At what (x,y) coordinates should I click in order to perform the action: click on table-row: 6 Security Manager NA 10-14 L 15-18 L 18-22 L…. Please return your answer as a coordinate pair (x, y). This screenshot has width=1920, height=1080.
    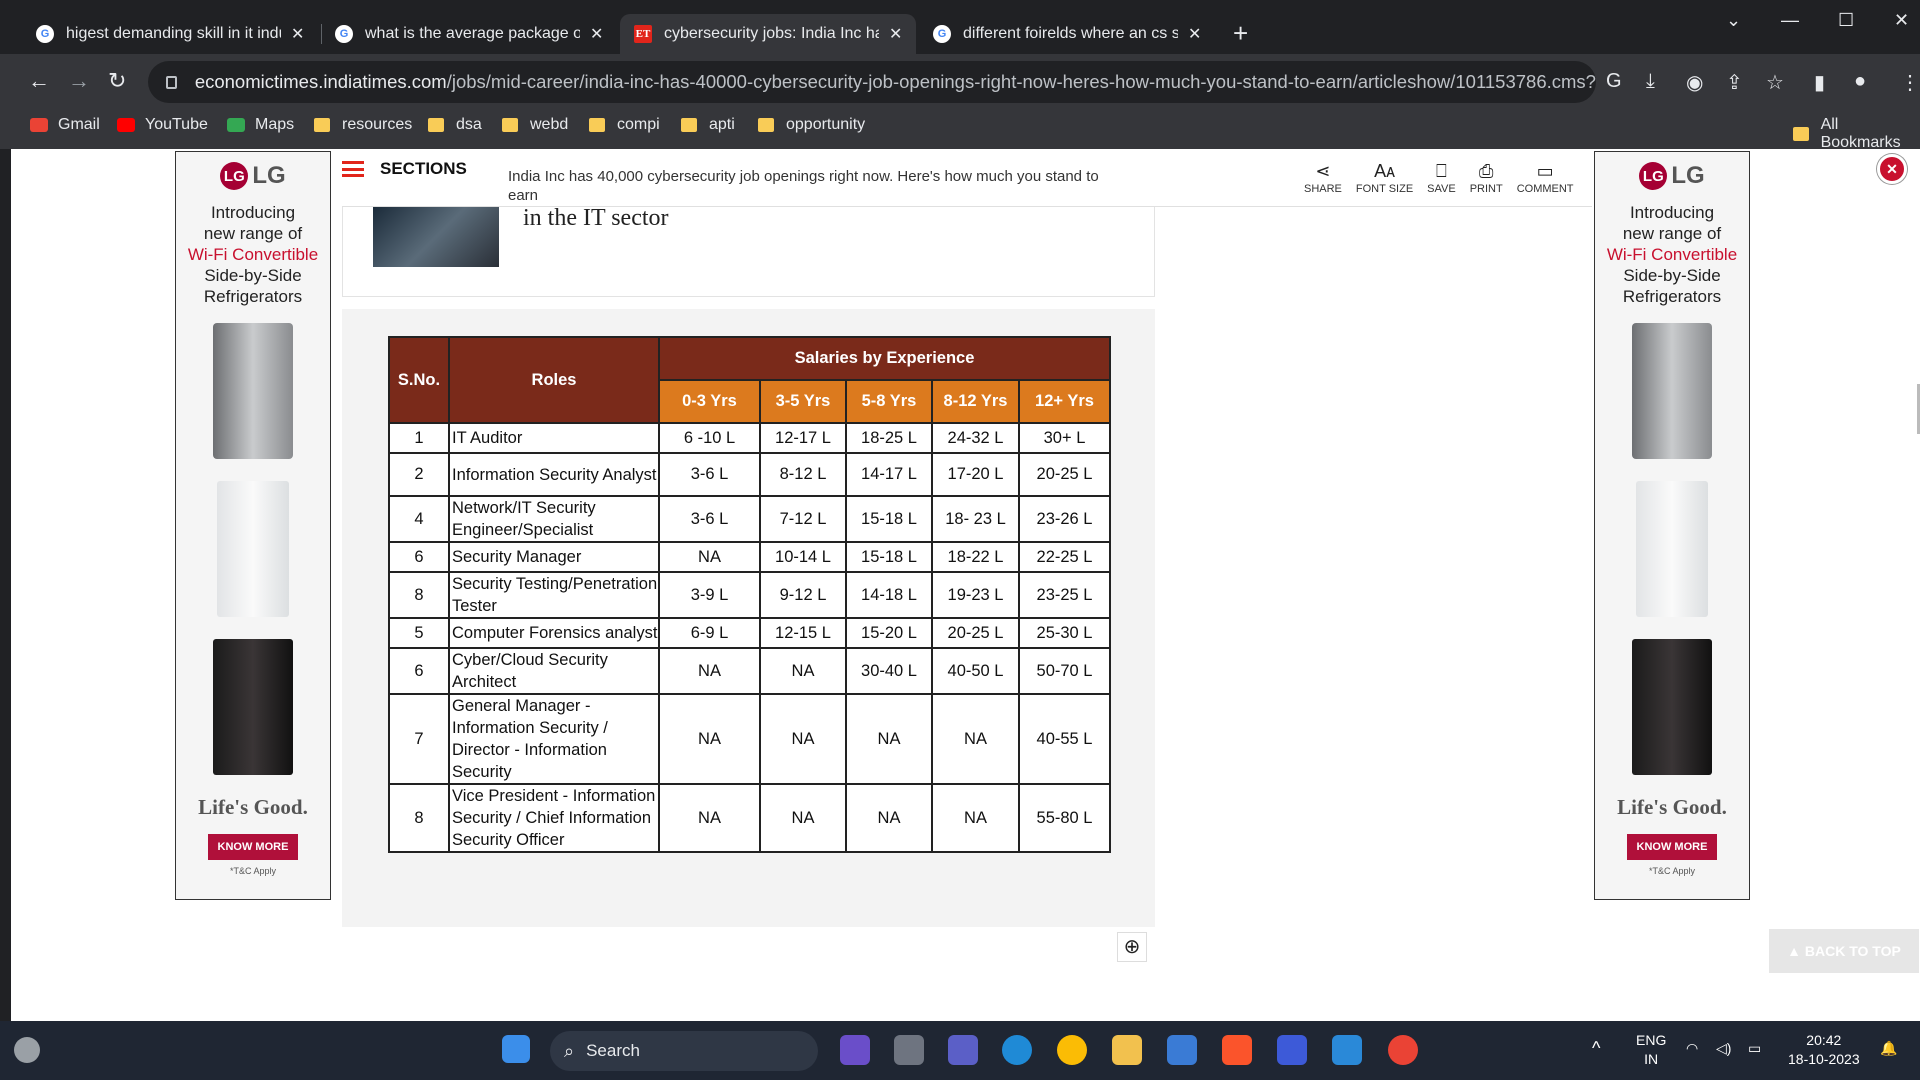
    Looking at the image, I should click on (749, 557).